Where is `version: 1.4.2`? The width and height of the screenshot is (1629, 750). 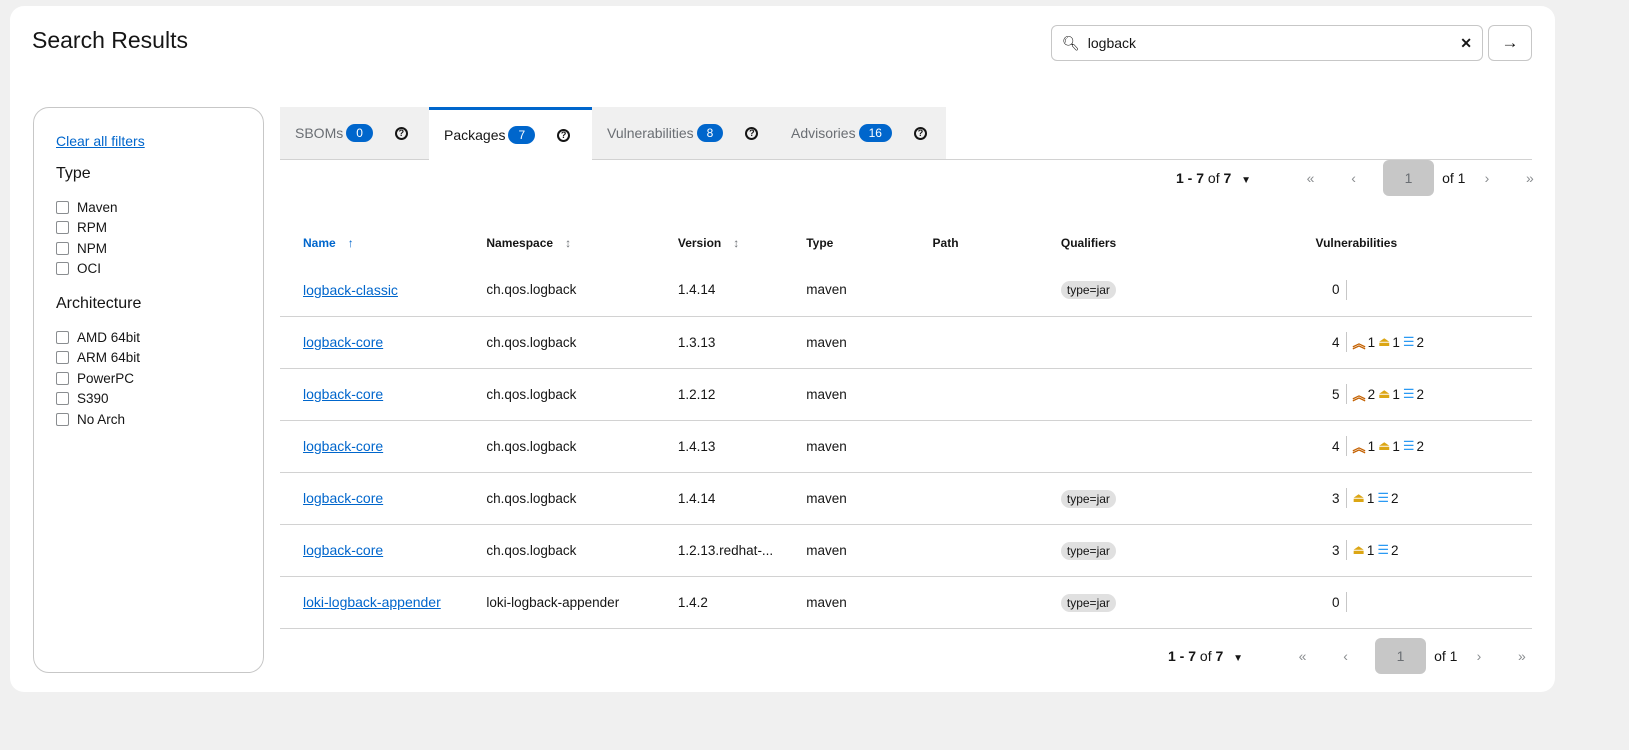 version: 1.4.2 is located at coordinates (719, 602).